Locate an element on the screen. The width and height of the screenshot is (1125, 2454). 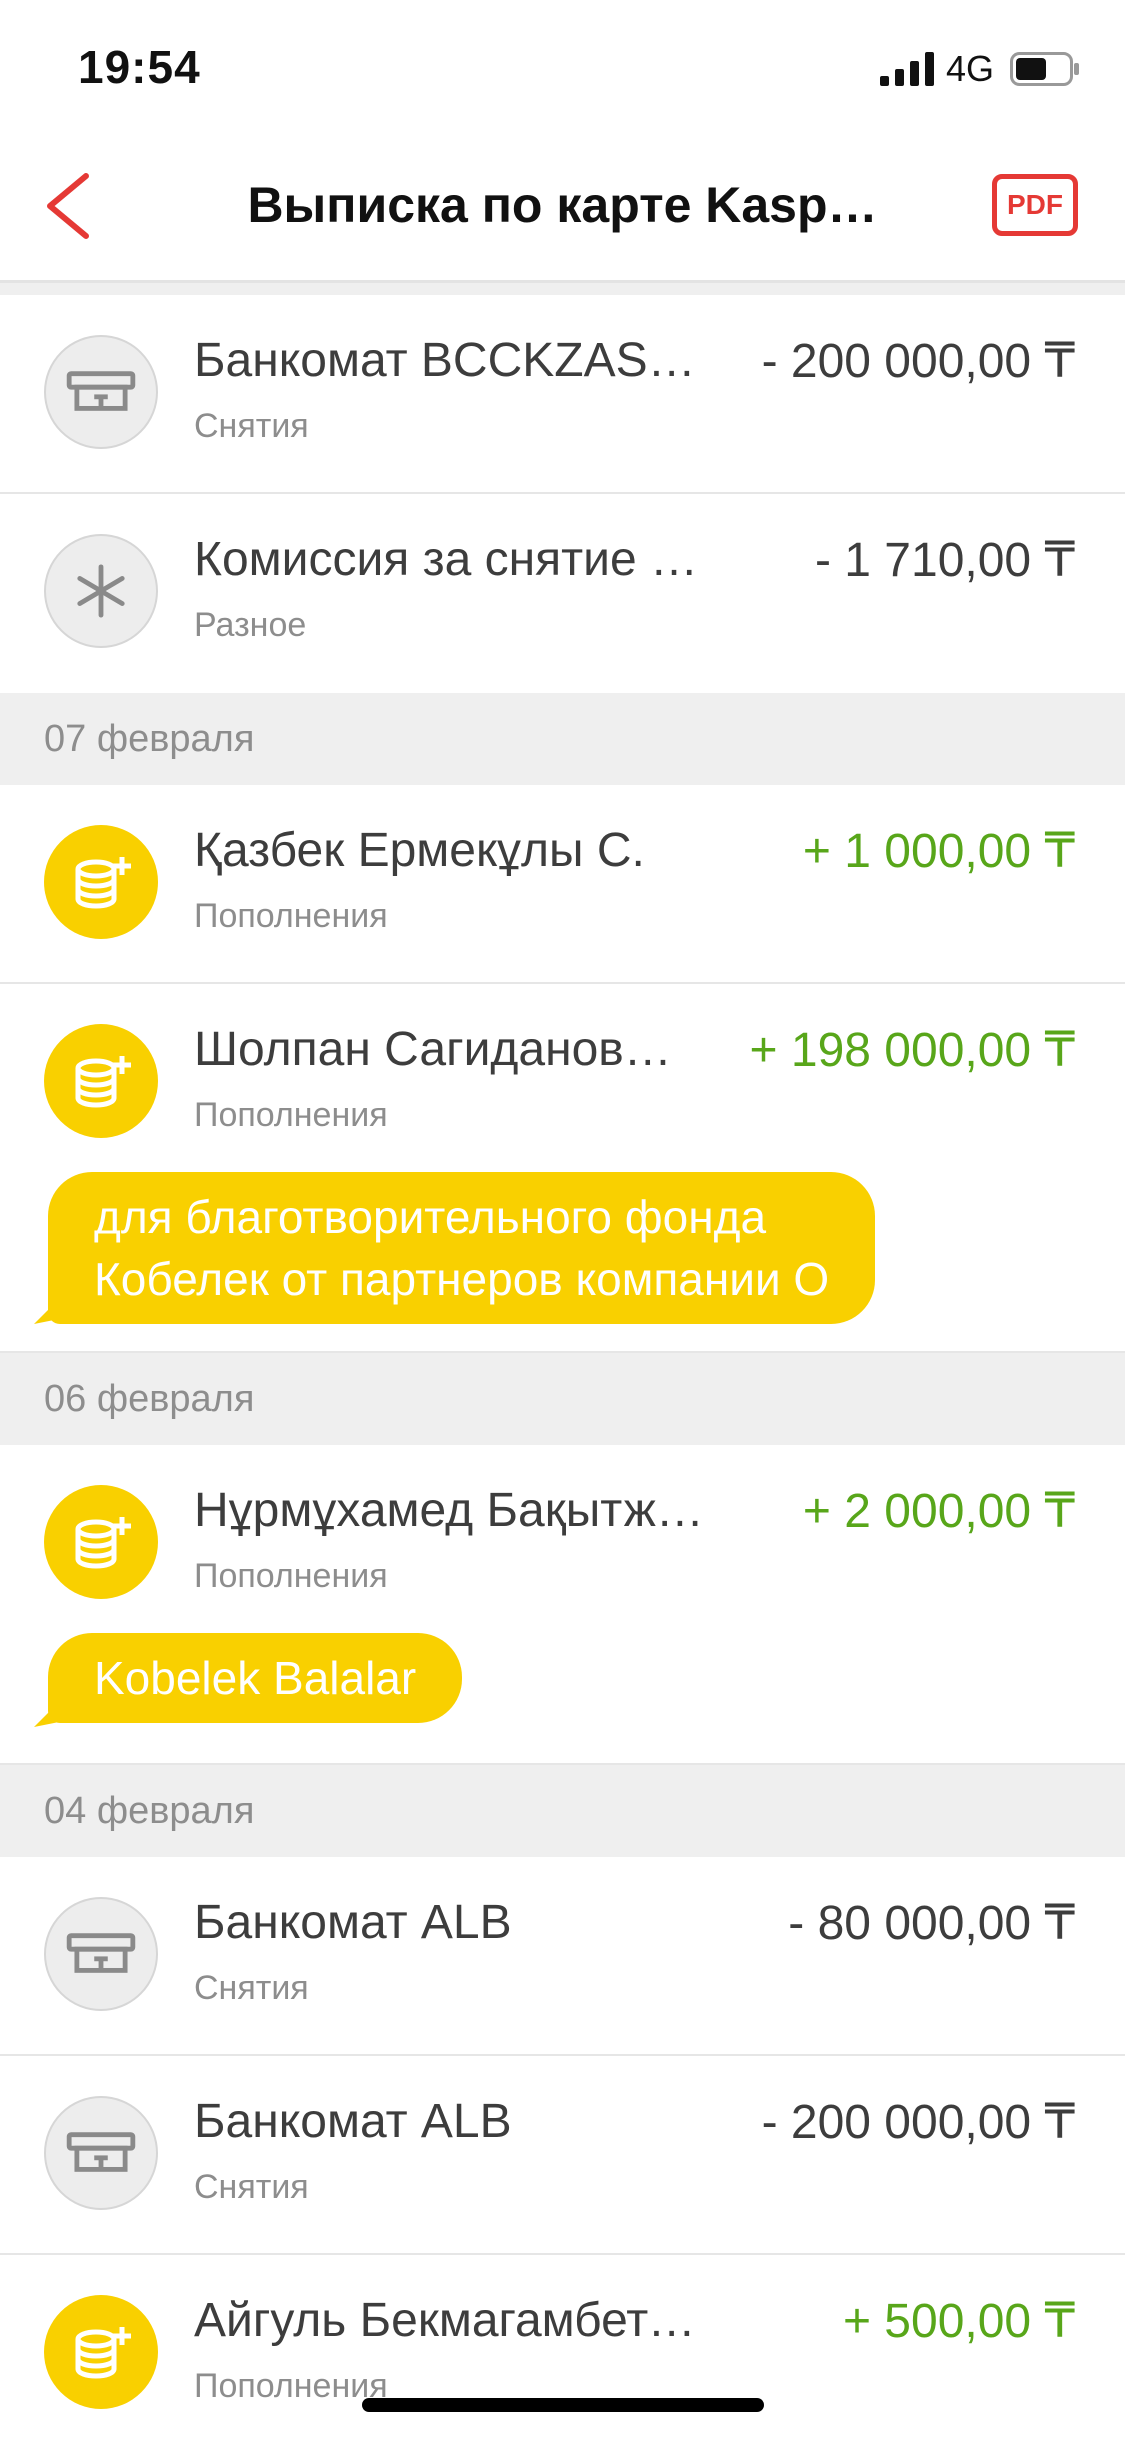
transaction-row: Банкомат ALB Снятия - 200 000,00 ₸ is located at coordinates (562, 2155).